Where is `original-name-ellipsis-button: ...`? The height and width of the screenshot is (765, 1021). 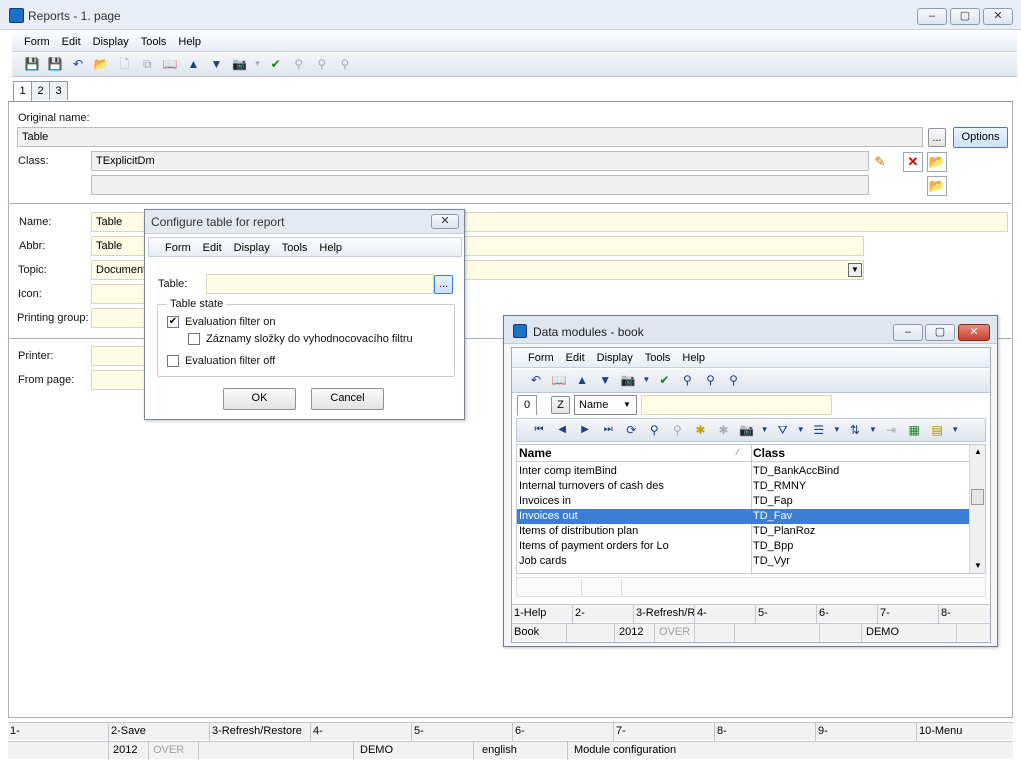 original-name-ellipsis-button: ... is located at coordinates (937, 137).